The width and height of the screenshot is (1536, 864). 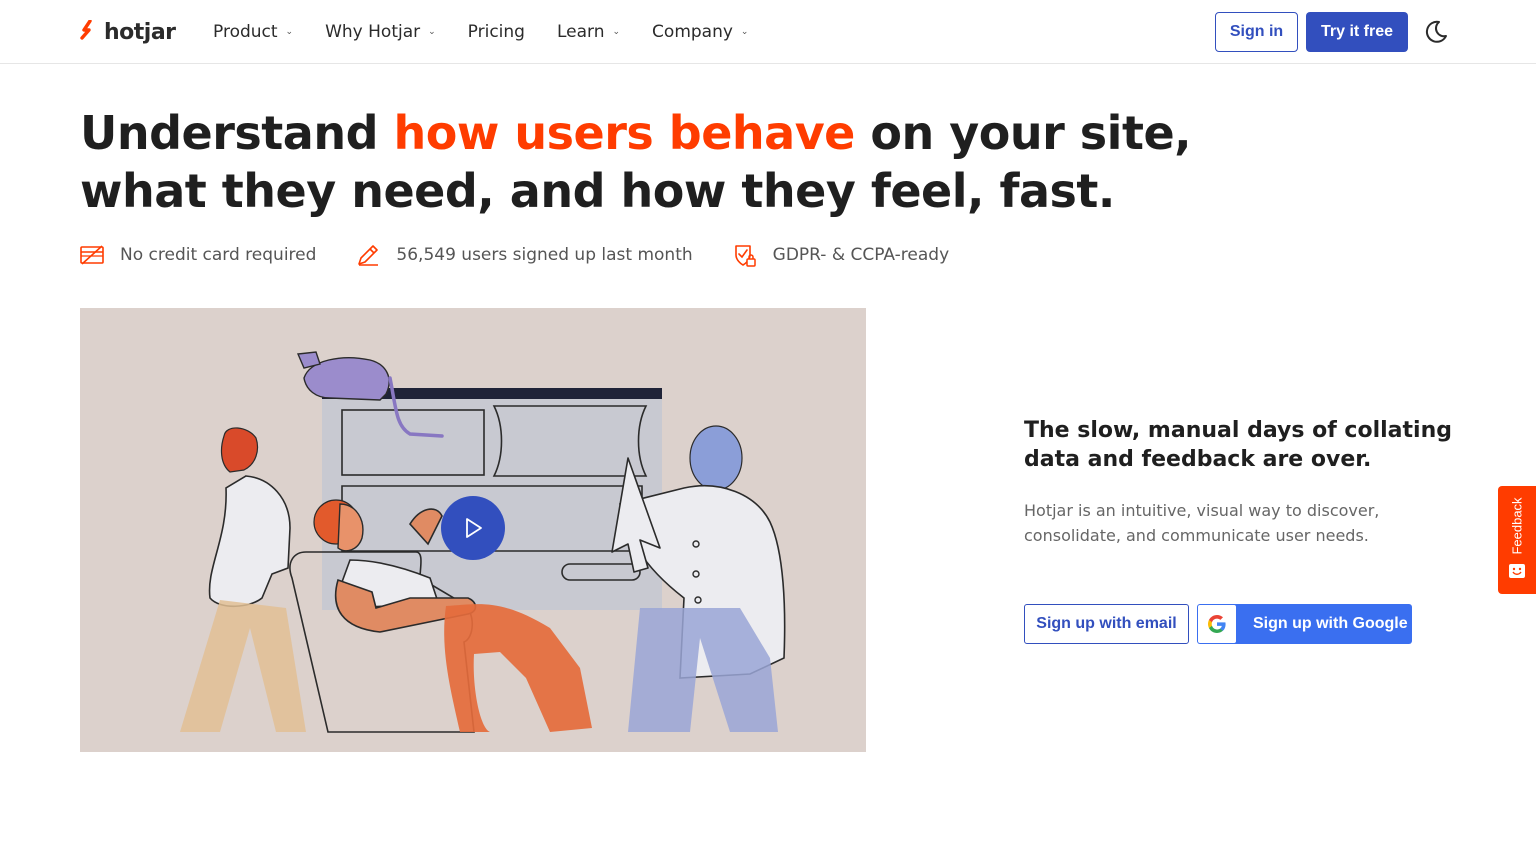 I want to click on shield-lock-icon, so click(x=745, y=256).